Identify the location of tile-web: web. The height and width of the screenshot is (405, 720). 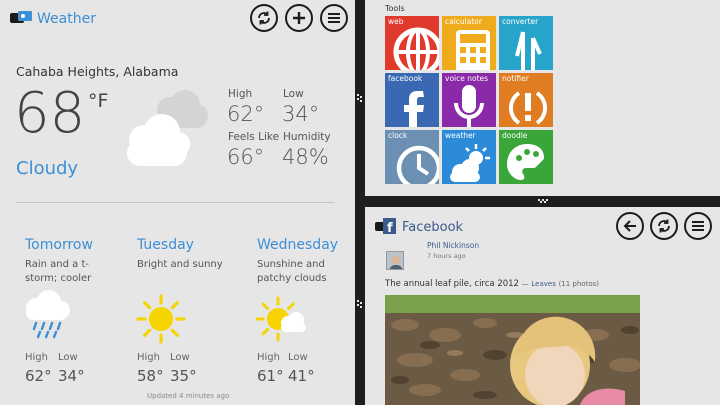
(412, 43).